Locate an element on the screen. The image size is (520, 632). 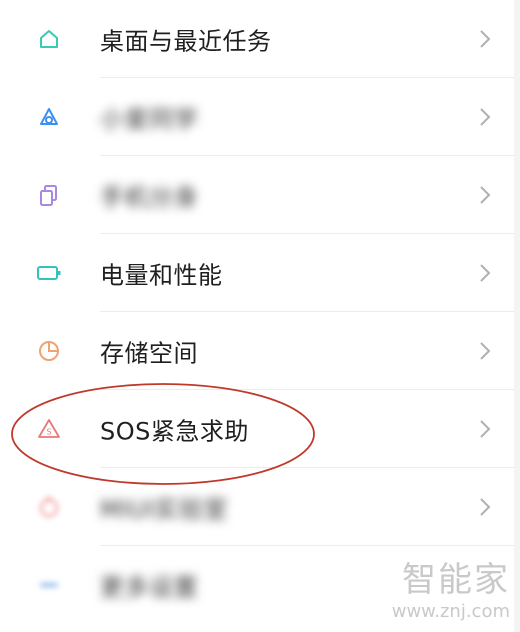
settings-item-desktop: 桌面与最近任务 is located at coordinates (260, 39).